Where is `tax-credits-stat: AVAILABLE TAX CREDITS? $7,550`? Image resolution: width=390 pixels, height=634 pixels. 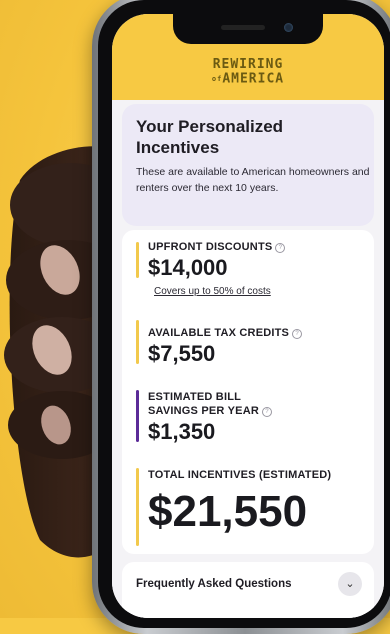
tax-credits-stat: AVAILABLE TAX CREDITS? $7,550 is located at coordinates (256, 344).